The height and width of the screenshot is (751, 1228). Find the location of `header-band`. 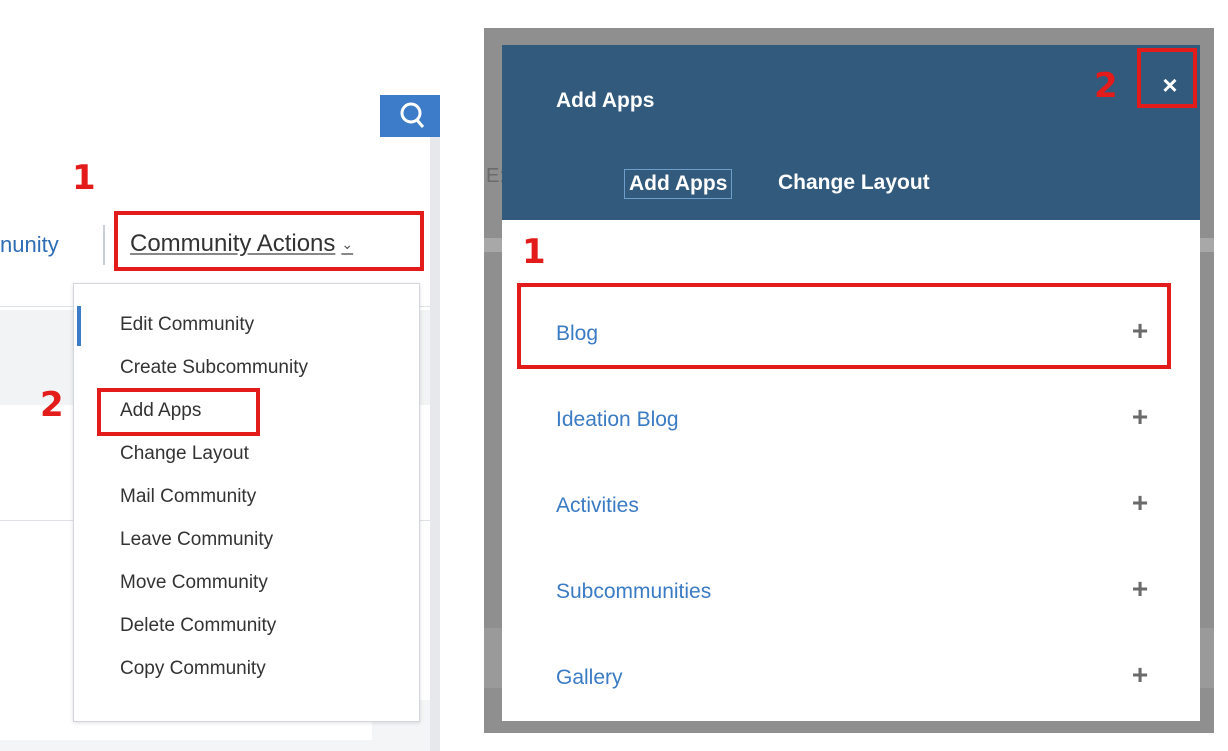

header-band is located at coordinates (220, 202).